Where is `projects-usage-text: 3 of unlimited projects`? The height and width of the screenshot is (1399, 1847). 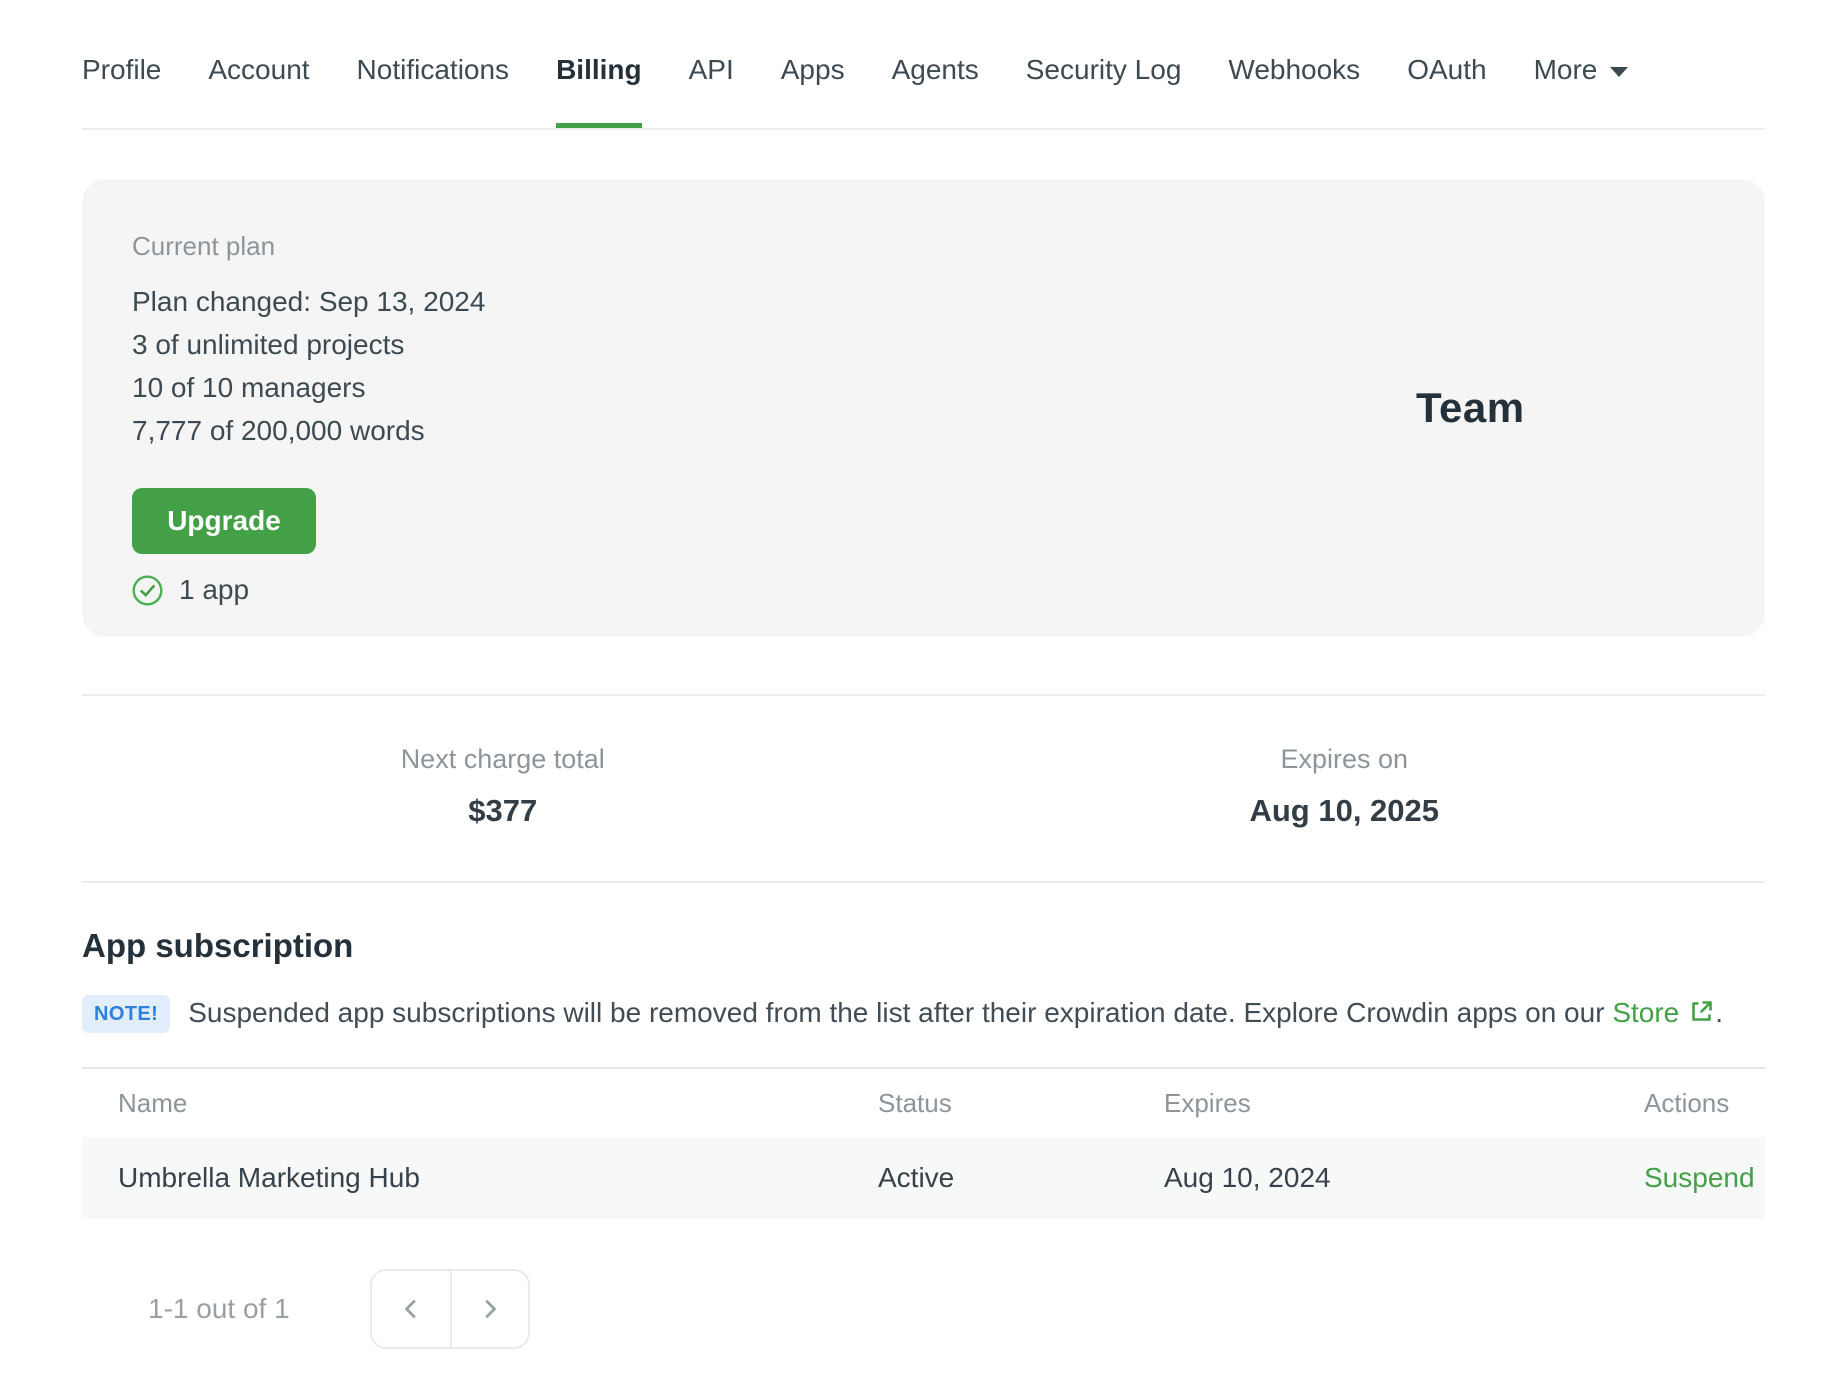 projects-usage-text: 3 of unlimited projects is located at coordinates (268, 344).